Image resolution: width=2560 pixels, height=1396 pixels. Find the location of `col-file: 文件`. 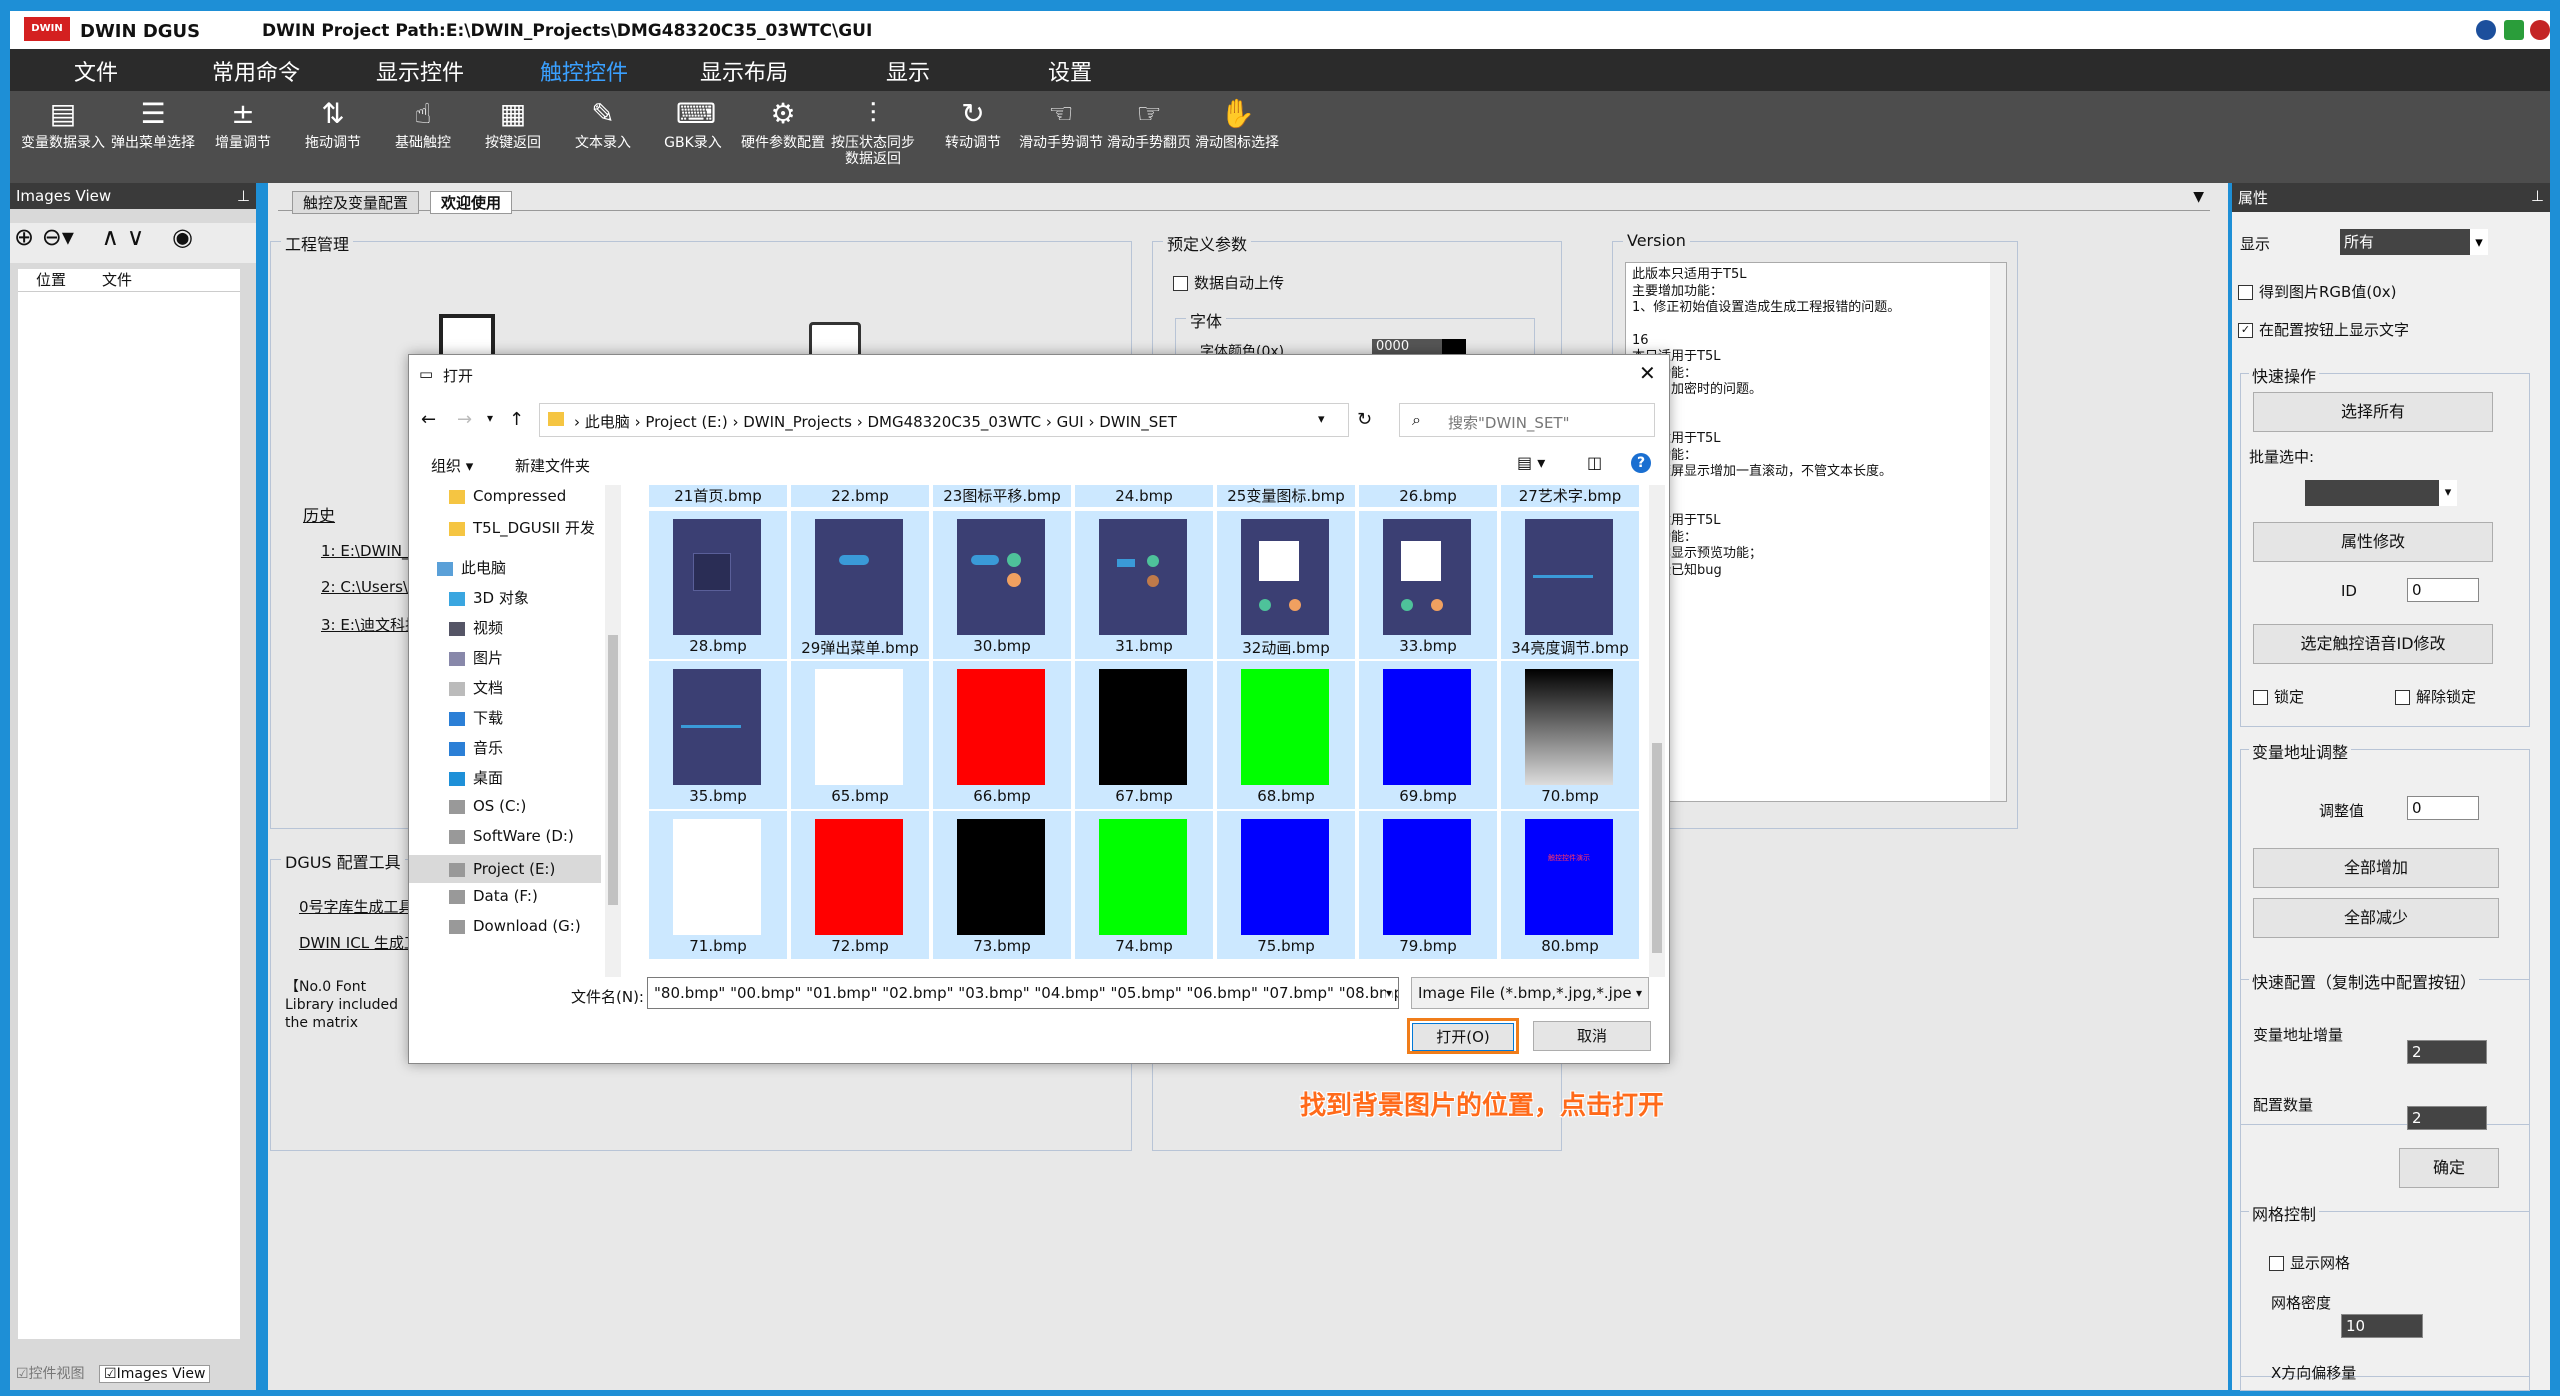

col-file: 文件 is located at coordinates (114, 280).